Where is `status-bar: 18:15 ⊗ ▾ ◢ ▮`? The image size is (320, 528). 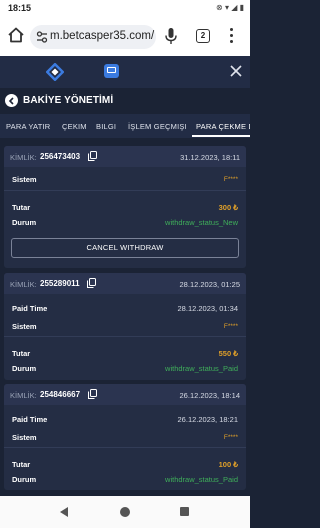
status-bar: 18:15 ⊗ ▾ ◢ ▮ is located at coordinates (125, 9).